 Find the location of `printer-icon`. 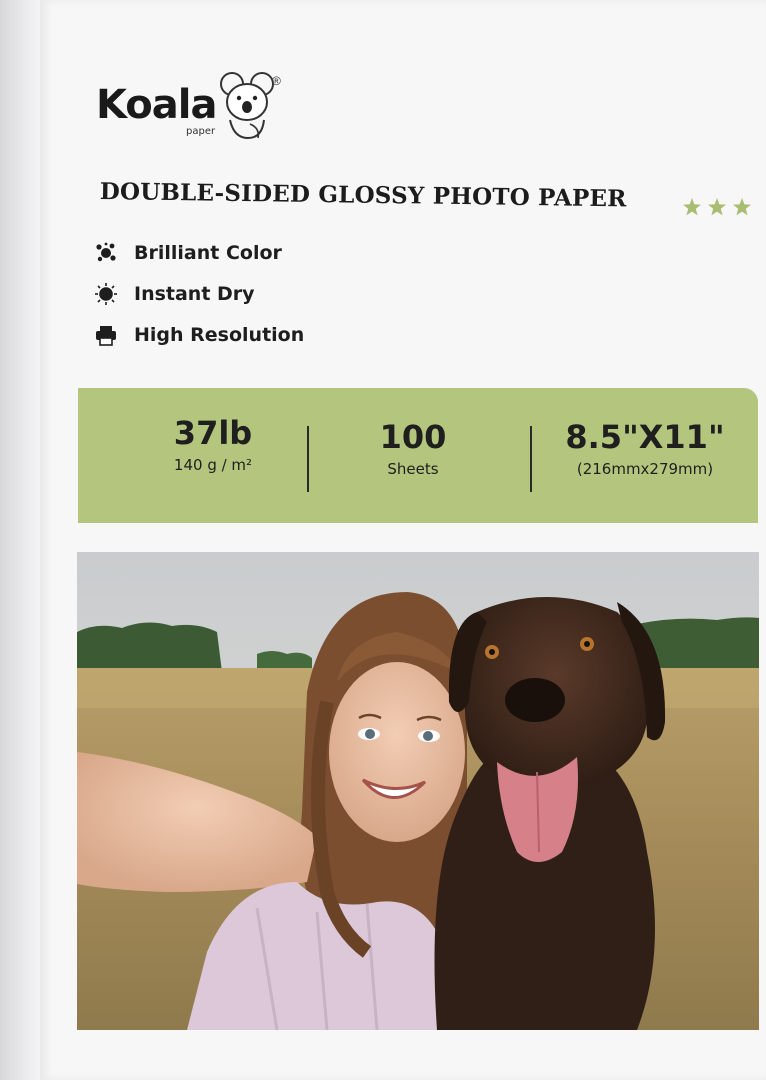

printer-icon is located at coordinates (106, 335).